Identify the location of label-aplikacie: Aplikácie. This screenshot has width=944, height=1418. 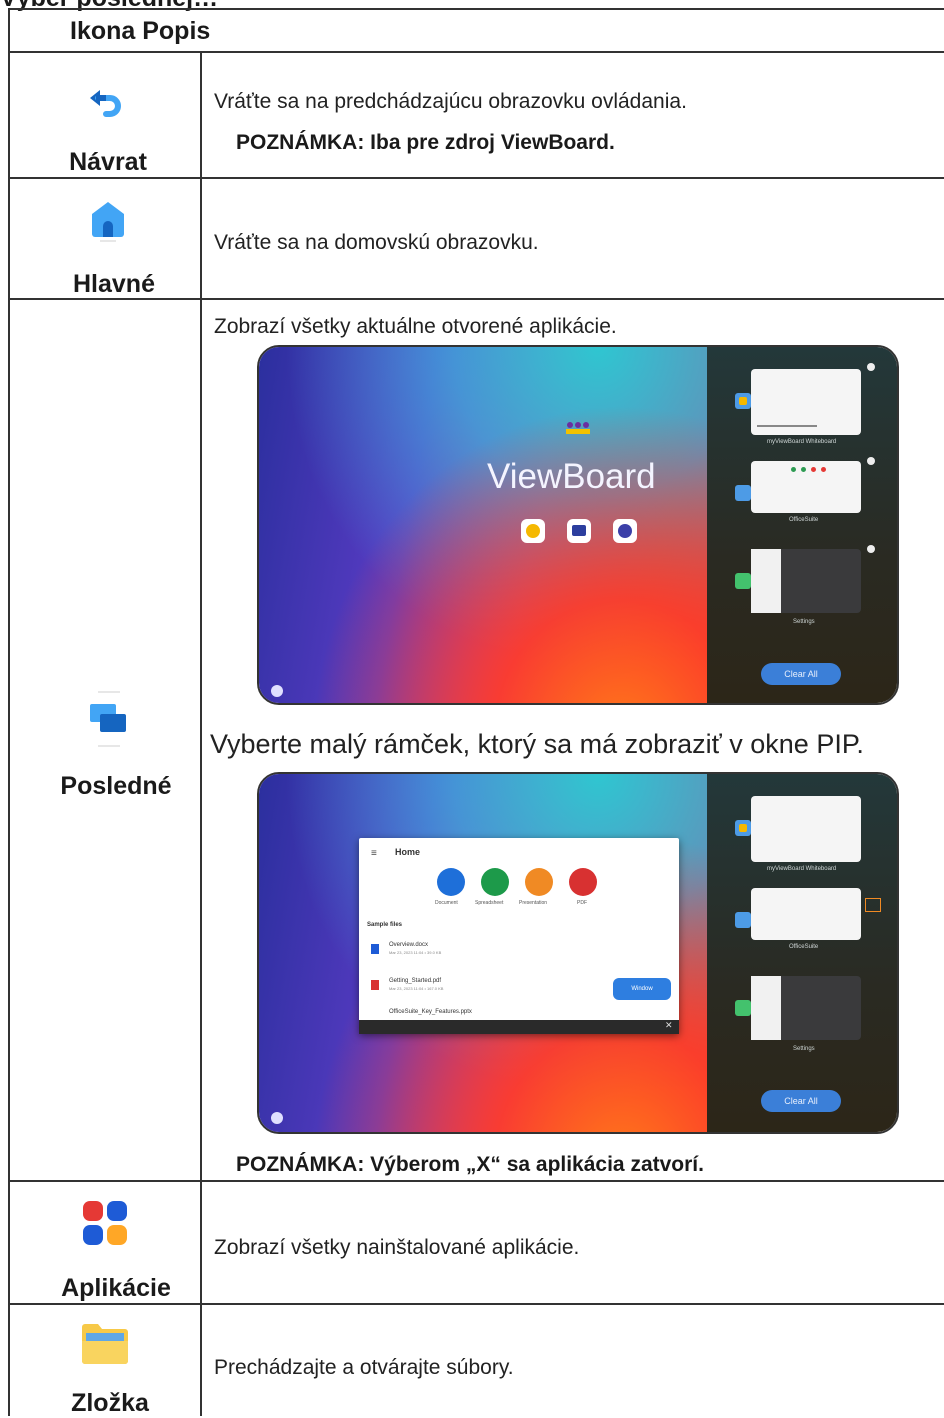
(116, 1288).